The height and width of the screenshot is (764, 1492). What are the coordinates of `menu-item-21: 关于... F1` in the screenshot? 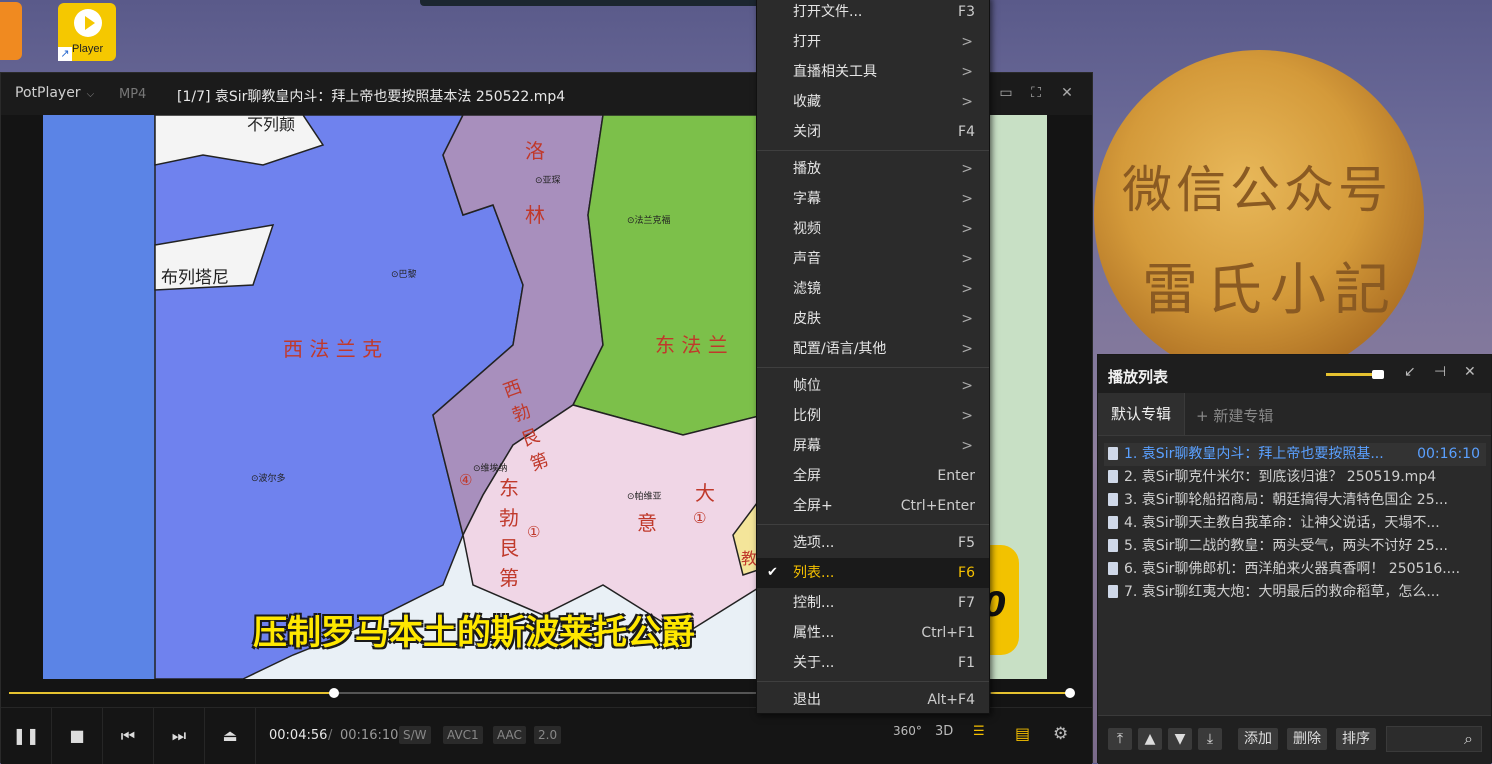 It's located at (873, 663).